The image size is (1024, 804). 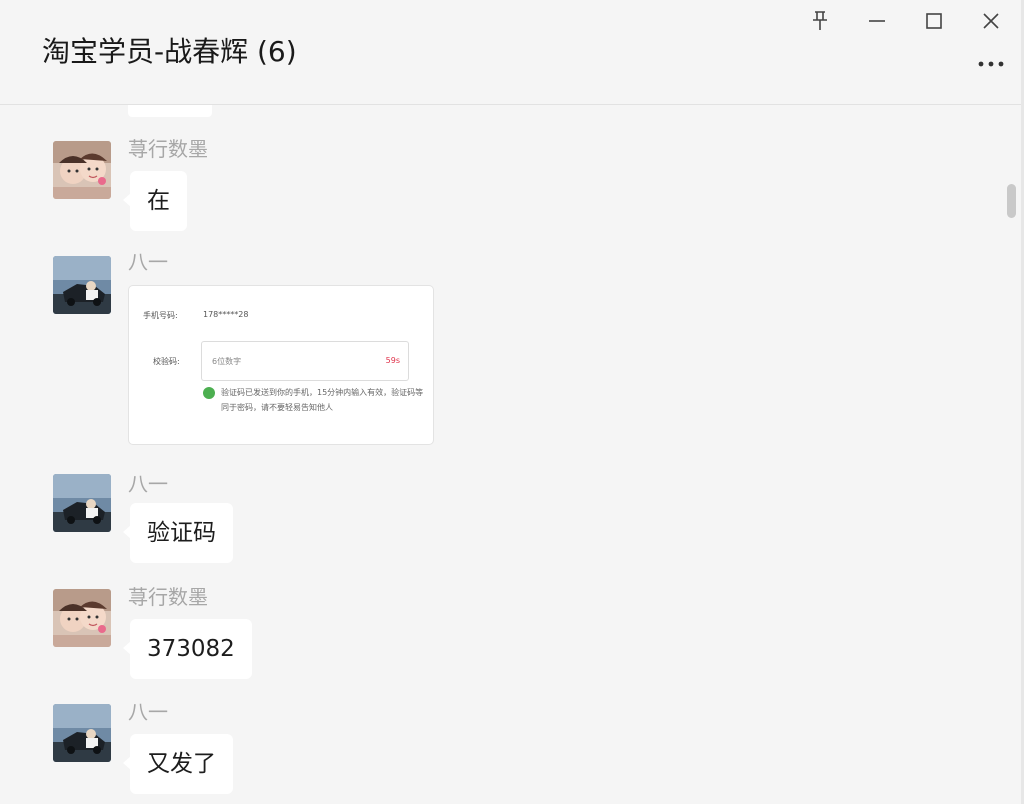 I want to click on message-bubble: 又发了, so click(x=178, y=764).